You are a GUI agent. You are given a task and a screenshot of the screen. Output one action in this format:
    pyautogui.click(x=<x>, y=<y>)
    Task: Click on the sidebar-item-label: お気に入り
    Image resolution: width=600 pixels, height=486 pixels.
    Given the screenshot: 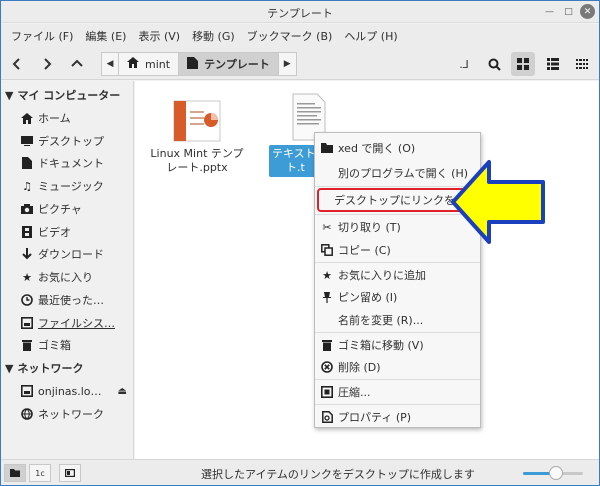 What is the action you would take?
    pyautogui.click(x=65, y=277)
    